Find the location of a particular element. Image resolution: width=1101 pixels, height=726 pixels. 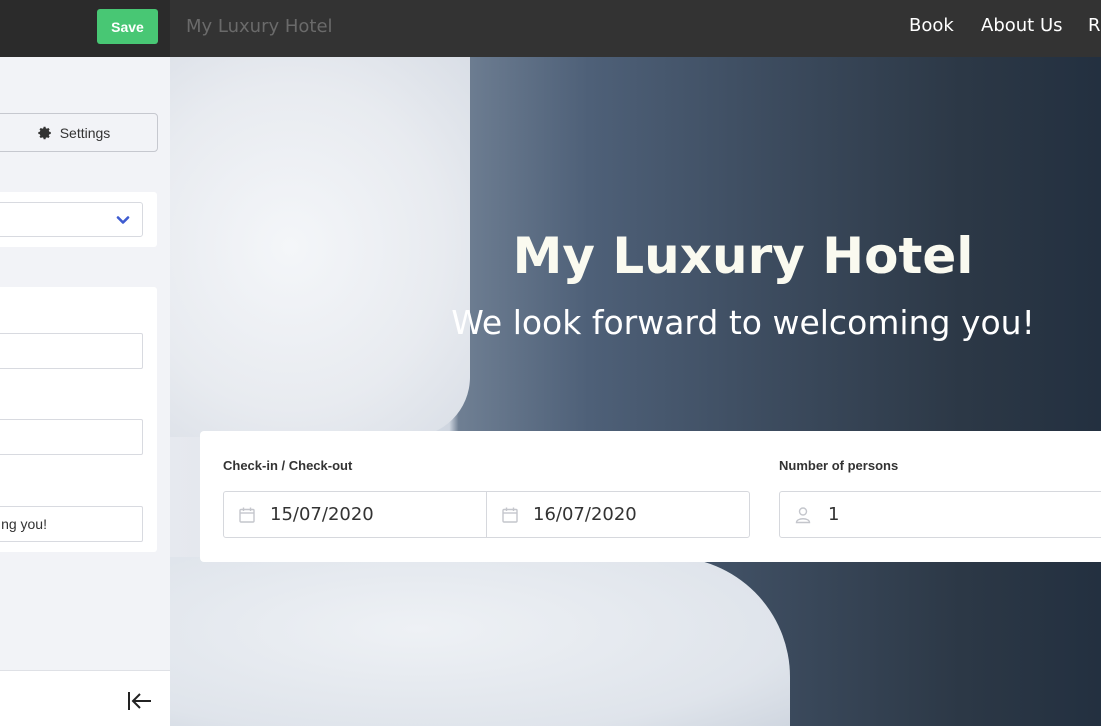

date-range-picker: 15/07/2020 16/07/2020 is located at coordinates (486, 514).